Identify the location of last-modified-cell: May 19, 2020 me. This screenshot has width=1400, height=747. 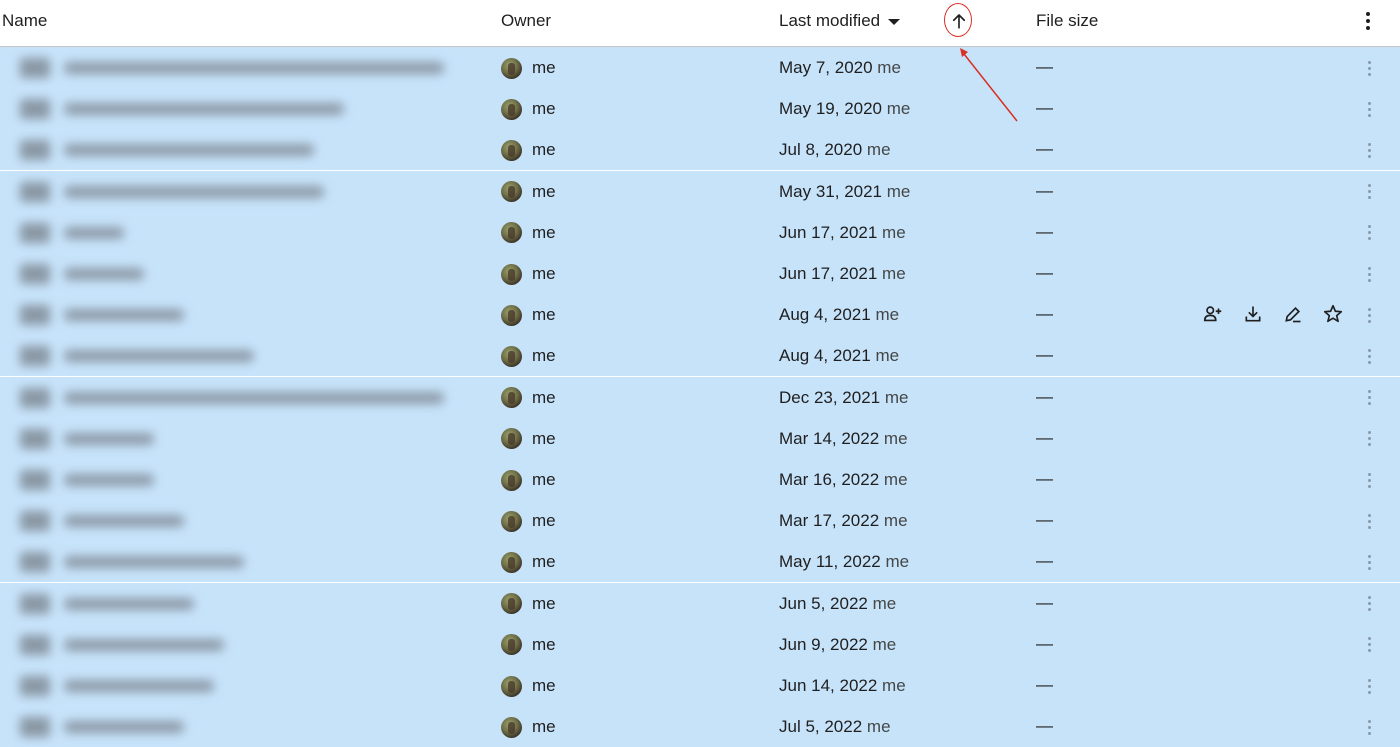
(844, 109).